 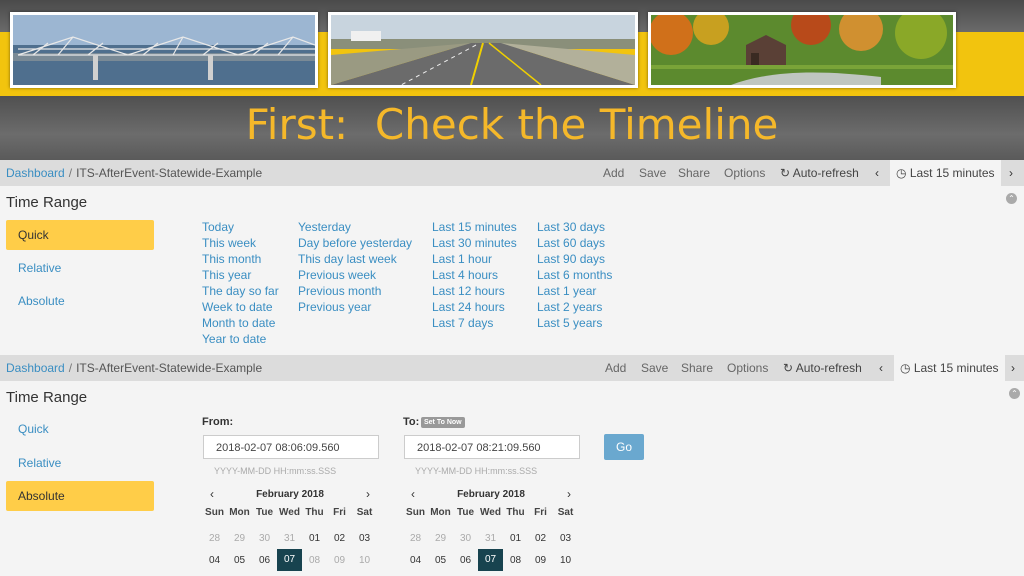 What do you see at coordinates (474, 275) in the screenshot?
I see `quick-option: Last 4 hours` at bounding box center [474, 275].